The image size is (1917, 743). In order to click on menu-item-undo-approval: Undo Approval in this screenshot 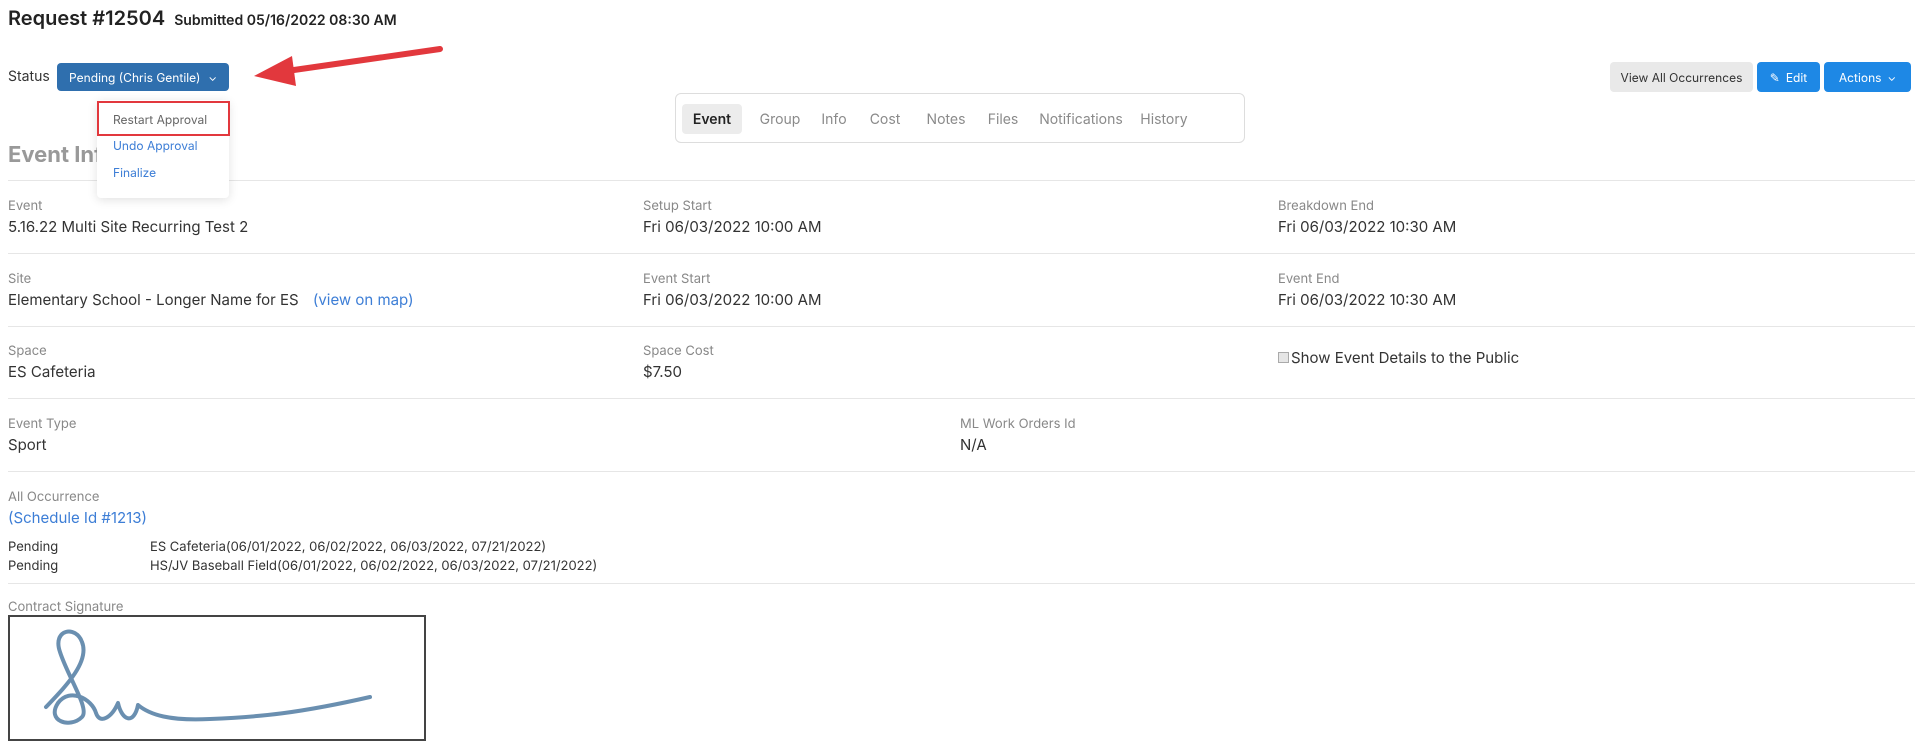, I will do `click(155, 145)`.